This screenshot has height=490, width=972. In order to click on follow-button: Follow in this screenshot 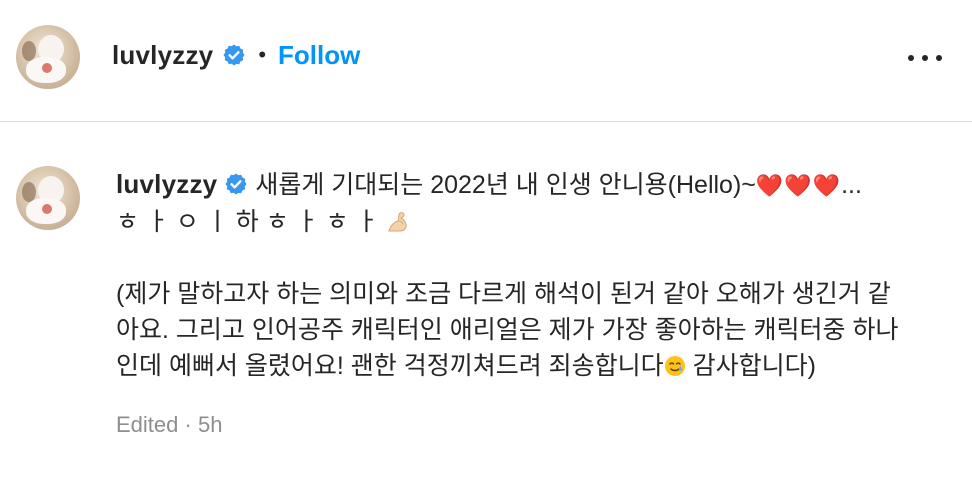, I will do `click(319, 55)`.